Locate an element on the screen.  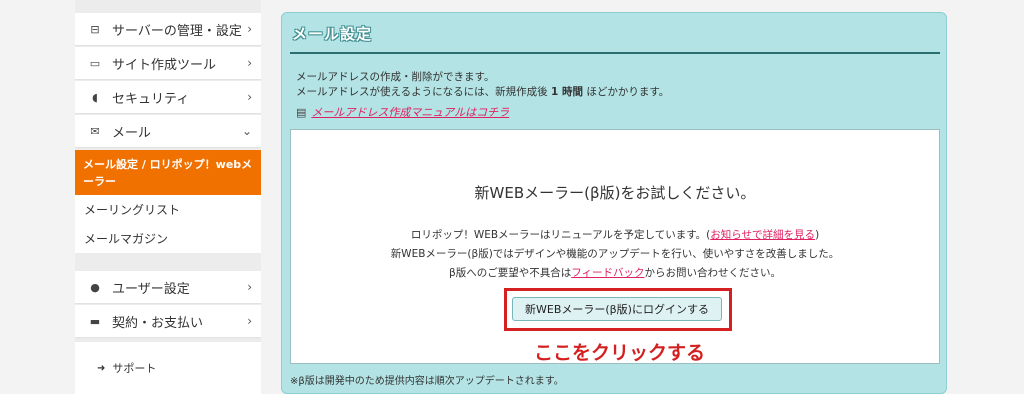
sidebar-item-mail: ✉ メール ⌄ is located at coordinates (168, 131).